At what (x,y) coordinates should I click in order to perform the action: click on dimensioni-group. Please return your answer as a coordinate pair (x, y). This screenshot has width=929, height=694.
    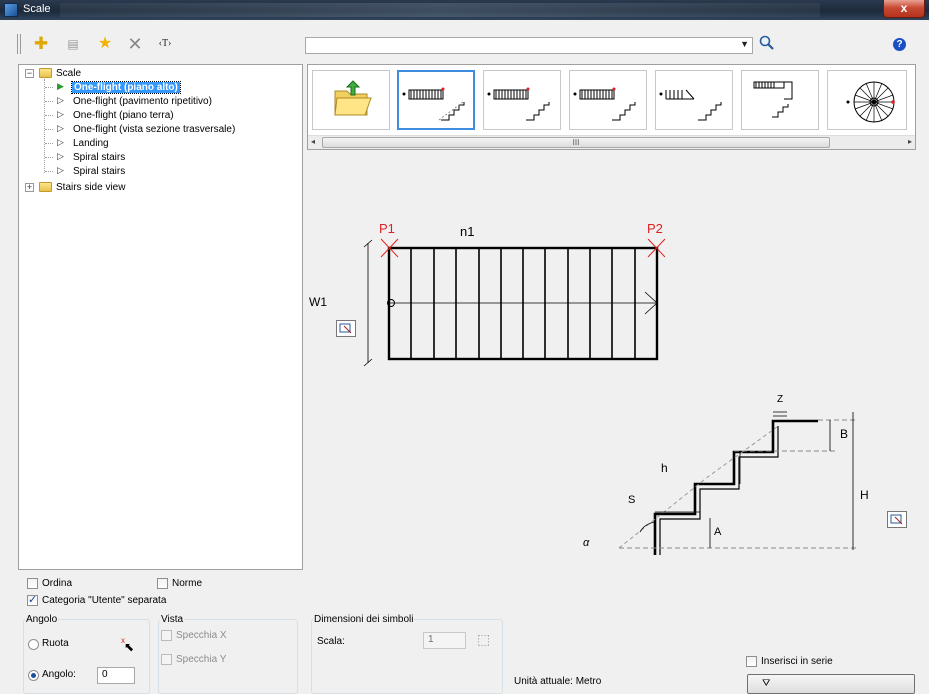
    Looking at the image, I should click on (407, 656).